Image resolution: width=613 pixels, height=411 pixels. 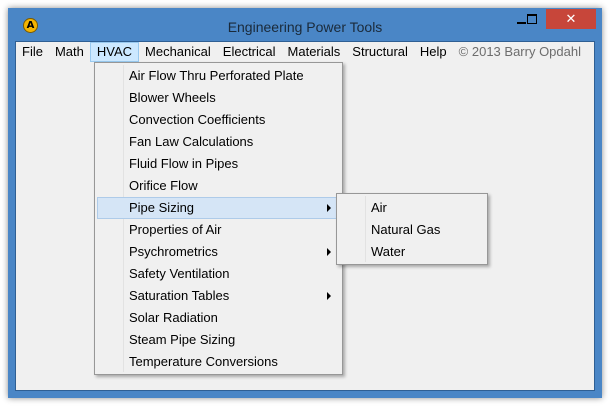 What do you see at coordinates (388, 251) in the screenshot?
I see `menu-item-label: Water` at bounding box center [388, 251].